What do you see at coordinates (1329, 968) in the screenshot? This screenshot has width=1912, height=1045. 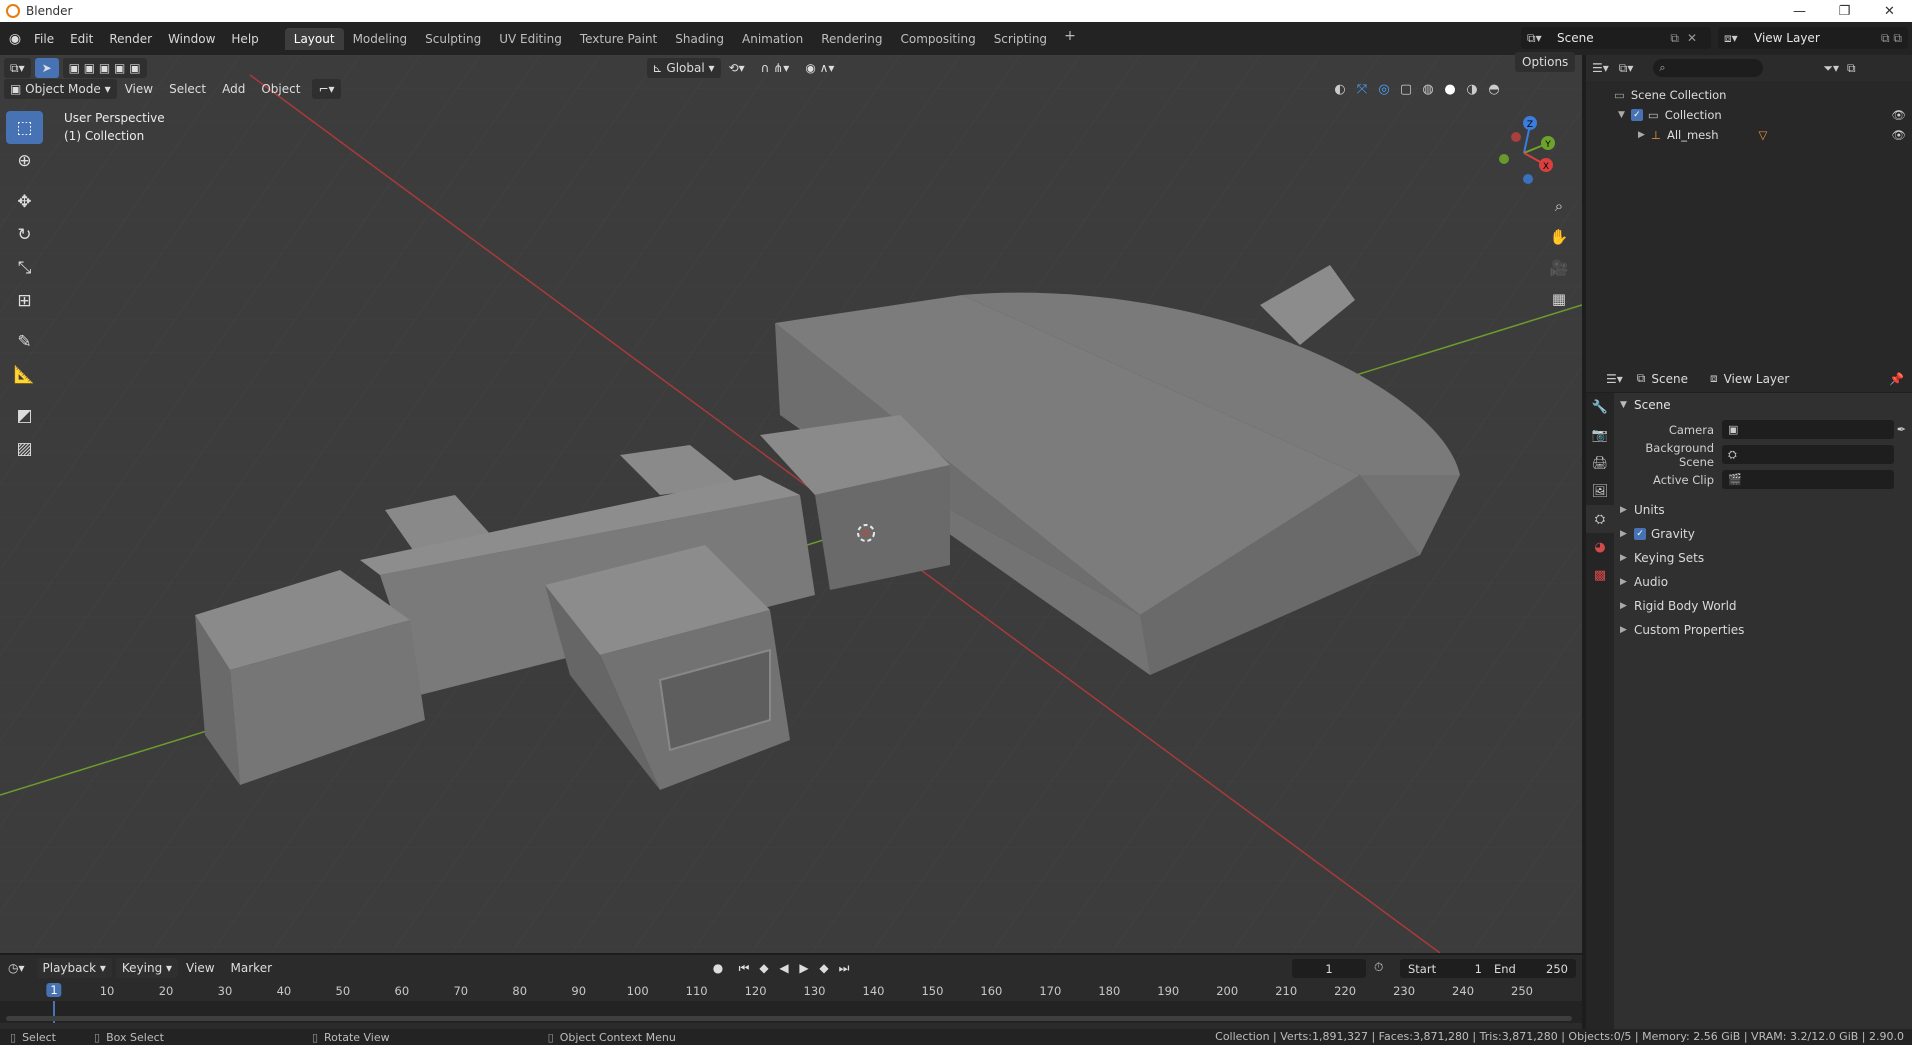 I see `current-frame-field: 1` at bounding box center [1329, 968].